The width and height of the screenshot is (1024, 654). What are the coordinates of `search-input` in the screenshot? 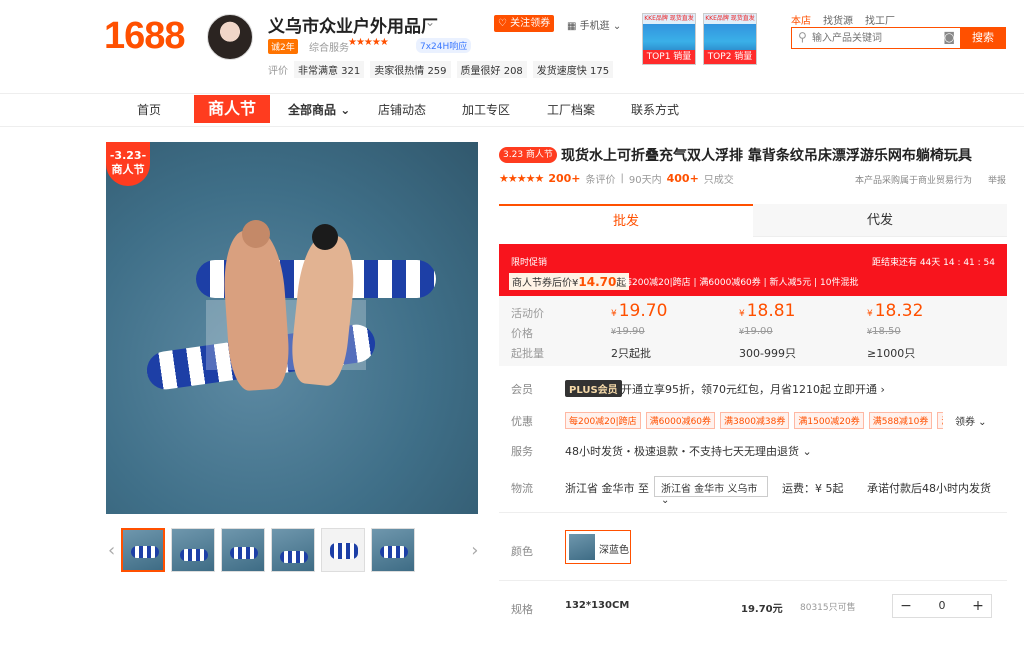 It's located at (872, 38).